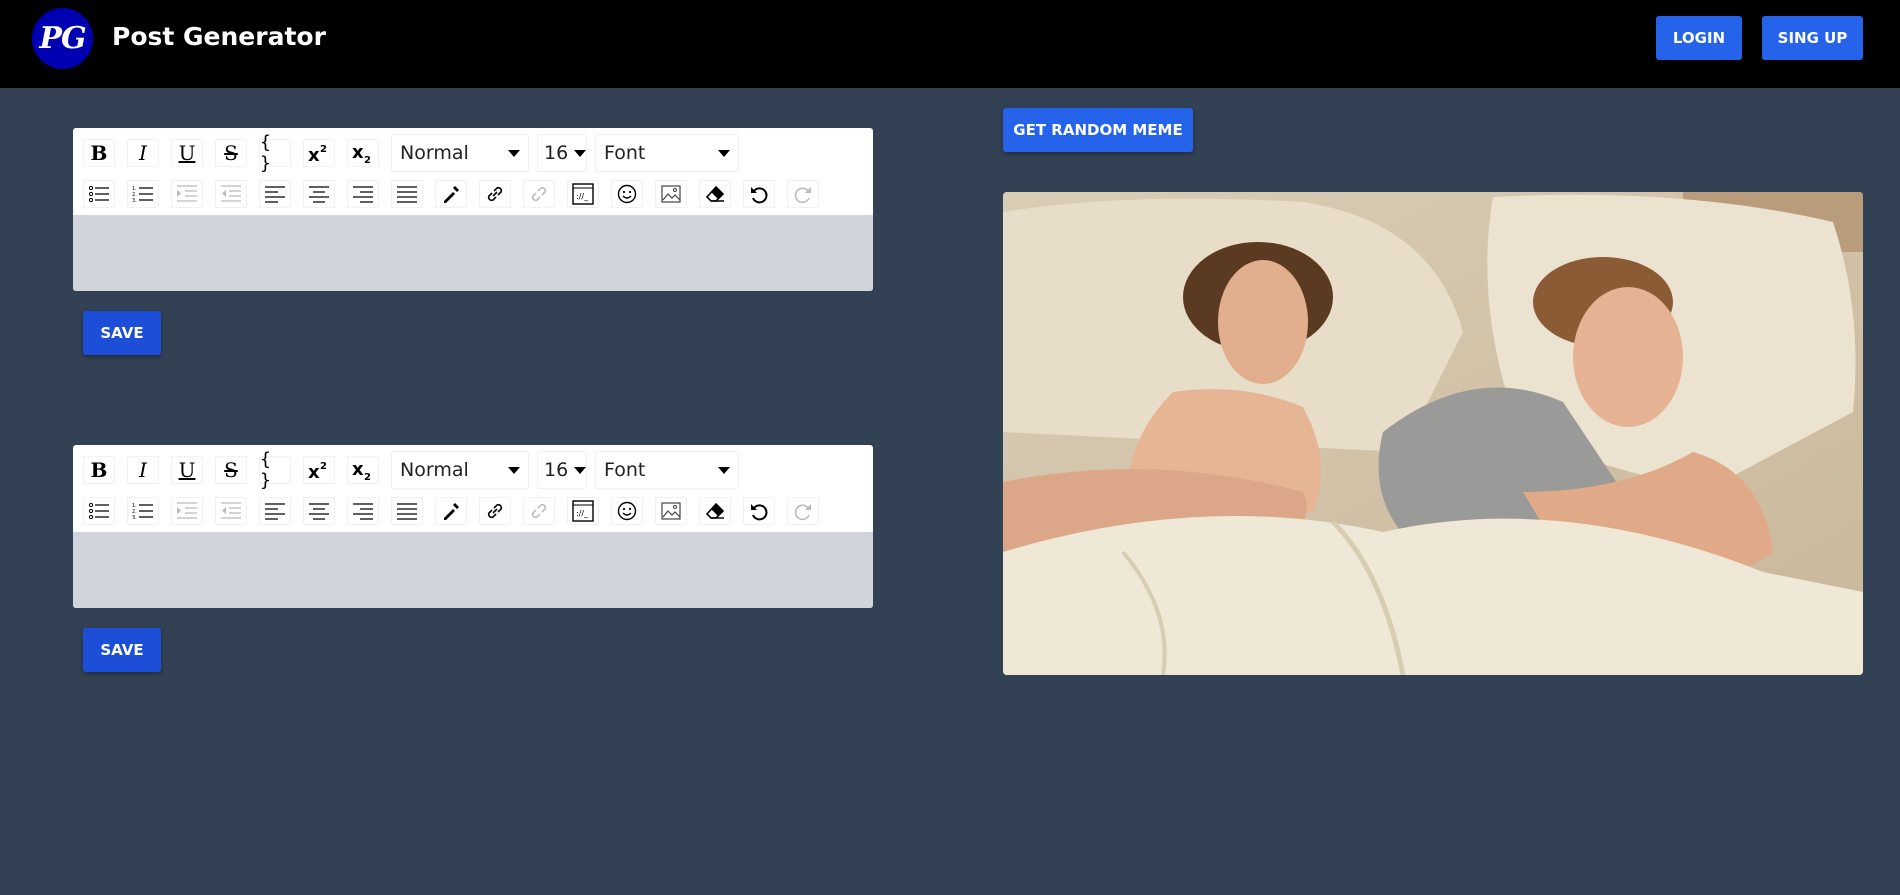 Image resolution: width=1900 pixels, height=895 pixels. Describe the element at coordinates (1098, 130) in the screenshot. I see `get-random-meme-button: GET RANDOM MEME` at that location.